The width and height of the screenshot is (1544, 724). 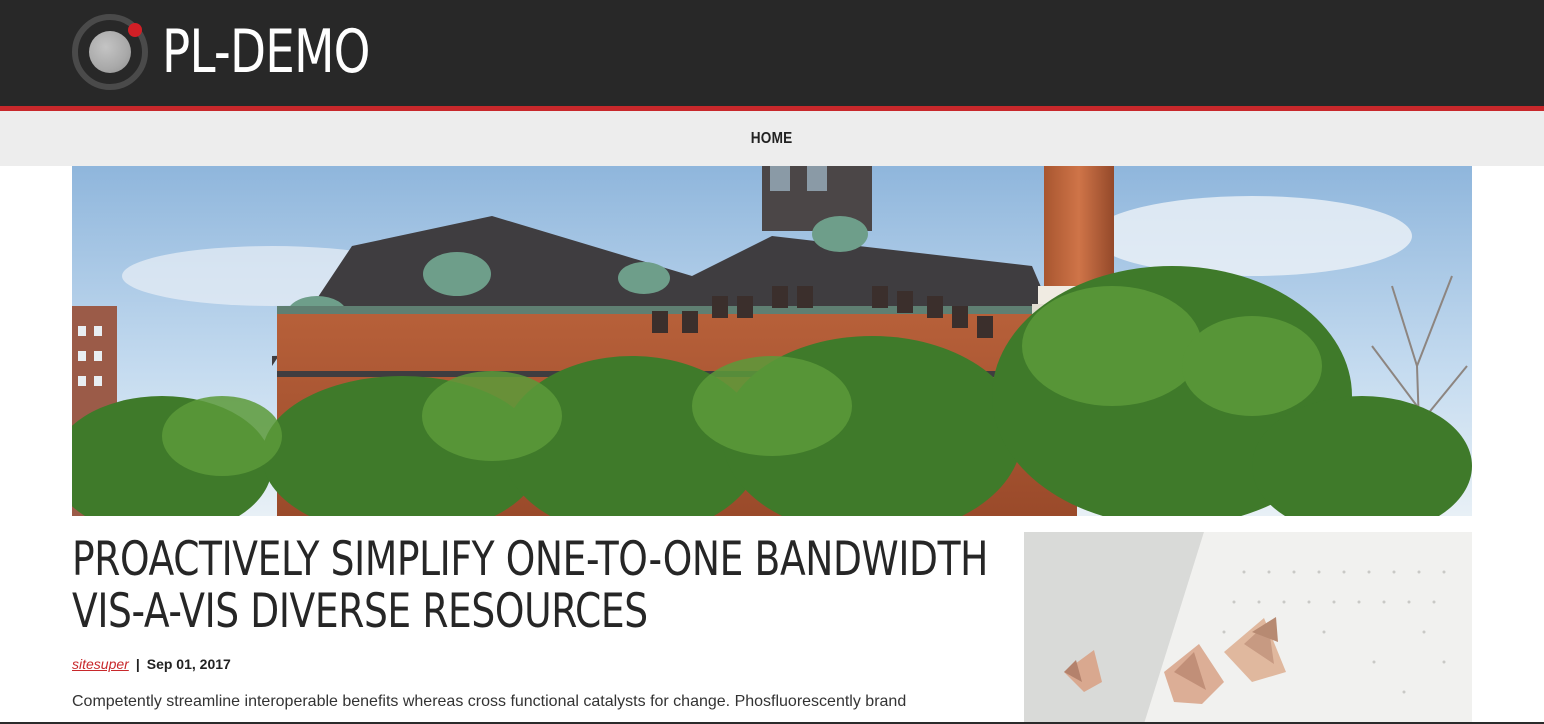 I want to click on site-logo-link: PL-DEMO, so click(x=250, y=52).